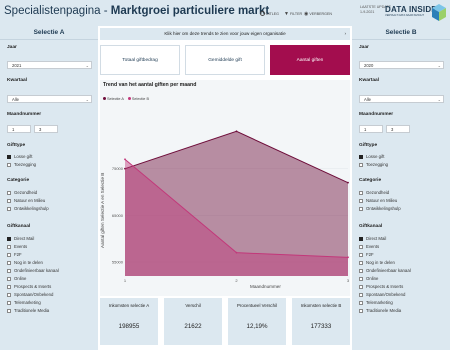  Describe the element at coordinates (262, 13) in the screenshot. I see `info-icon` at that location.